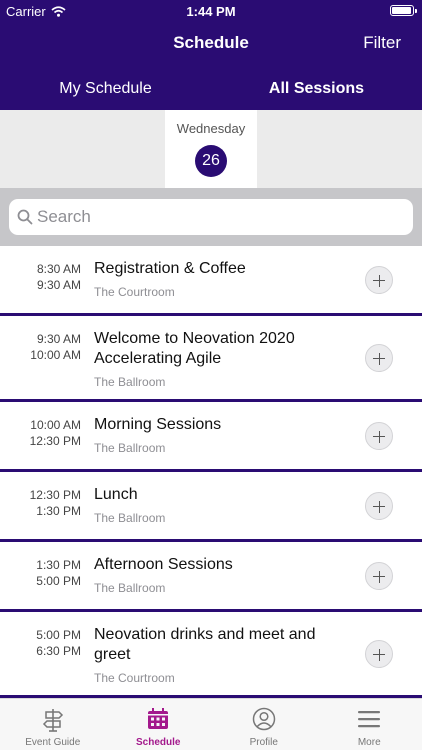 Image resolution: width=422 pixels, height=750 pixels. What do you see at coordinates (214, 505) in the screenshot?
I see `session-info: Lunch The Ballroom` at bounding box center [214, 505].